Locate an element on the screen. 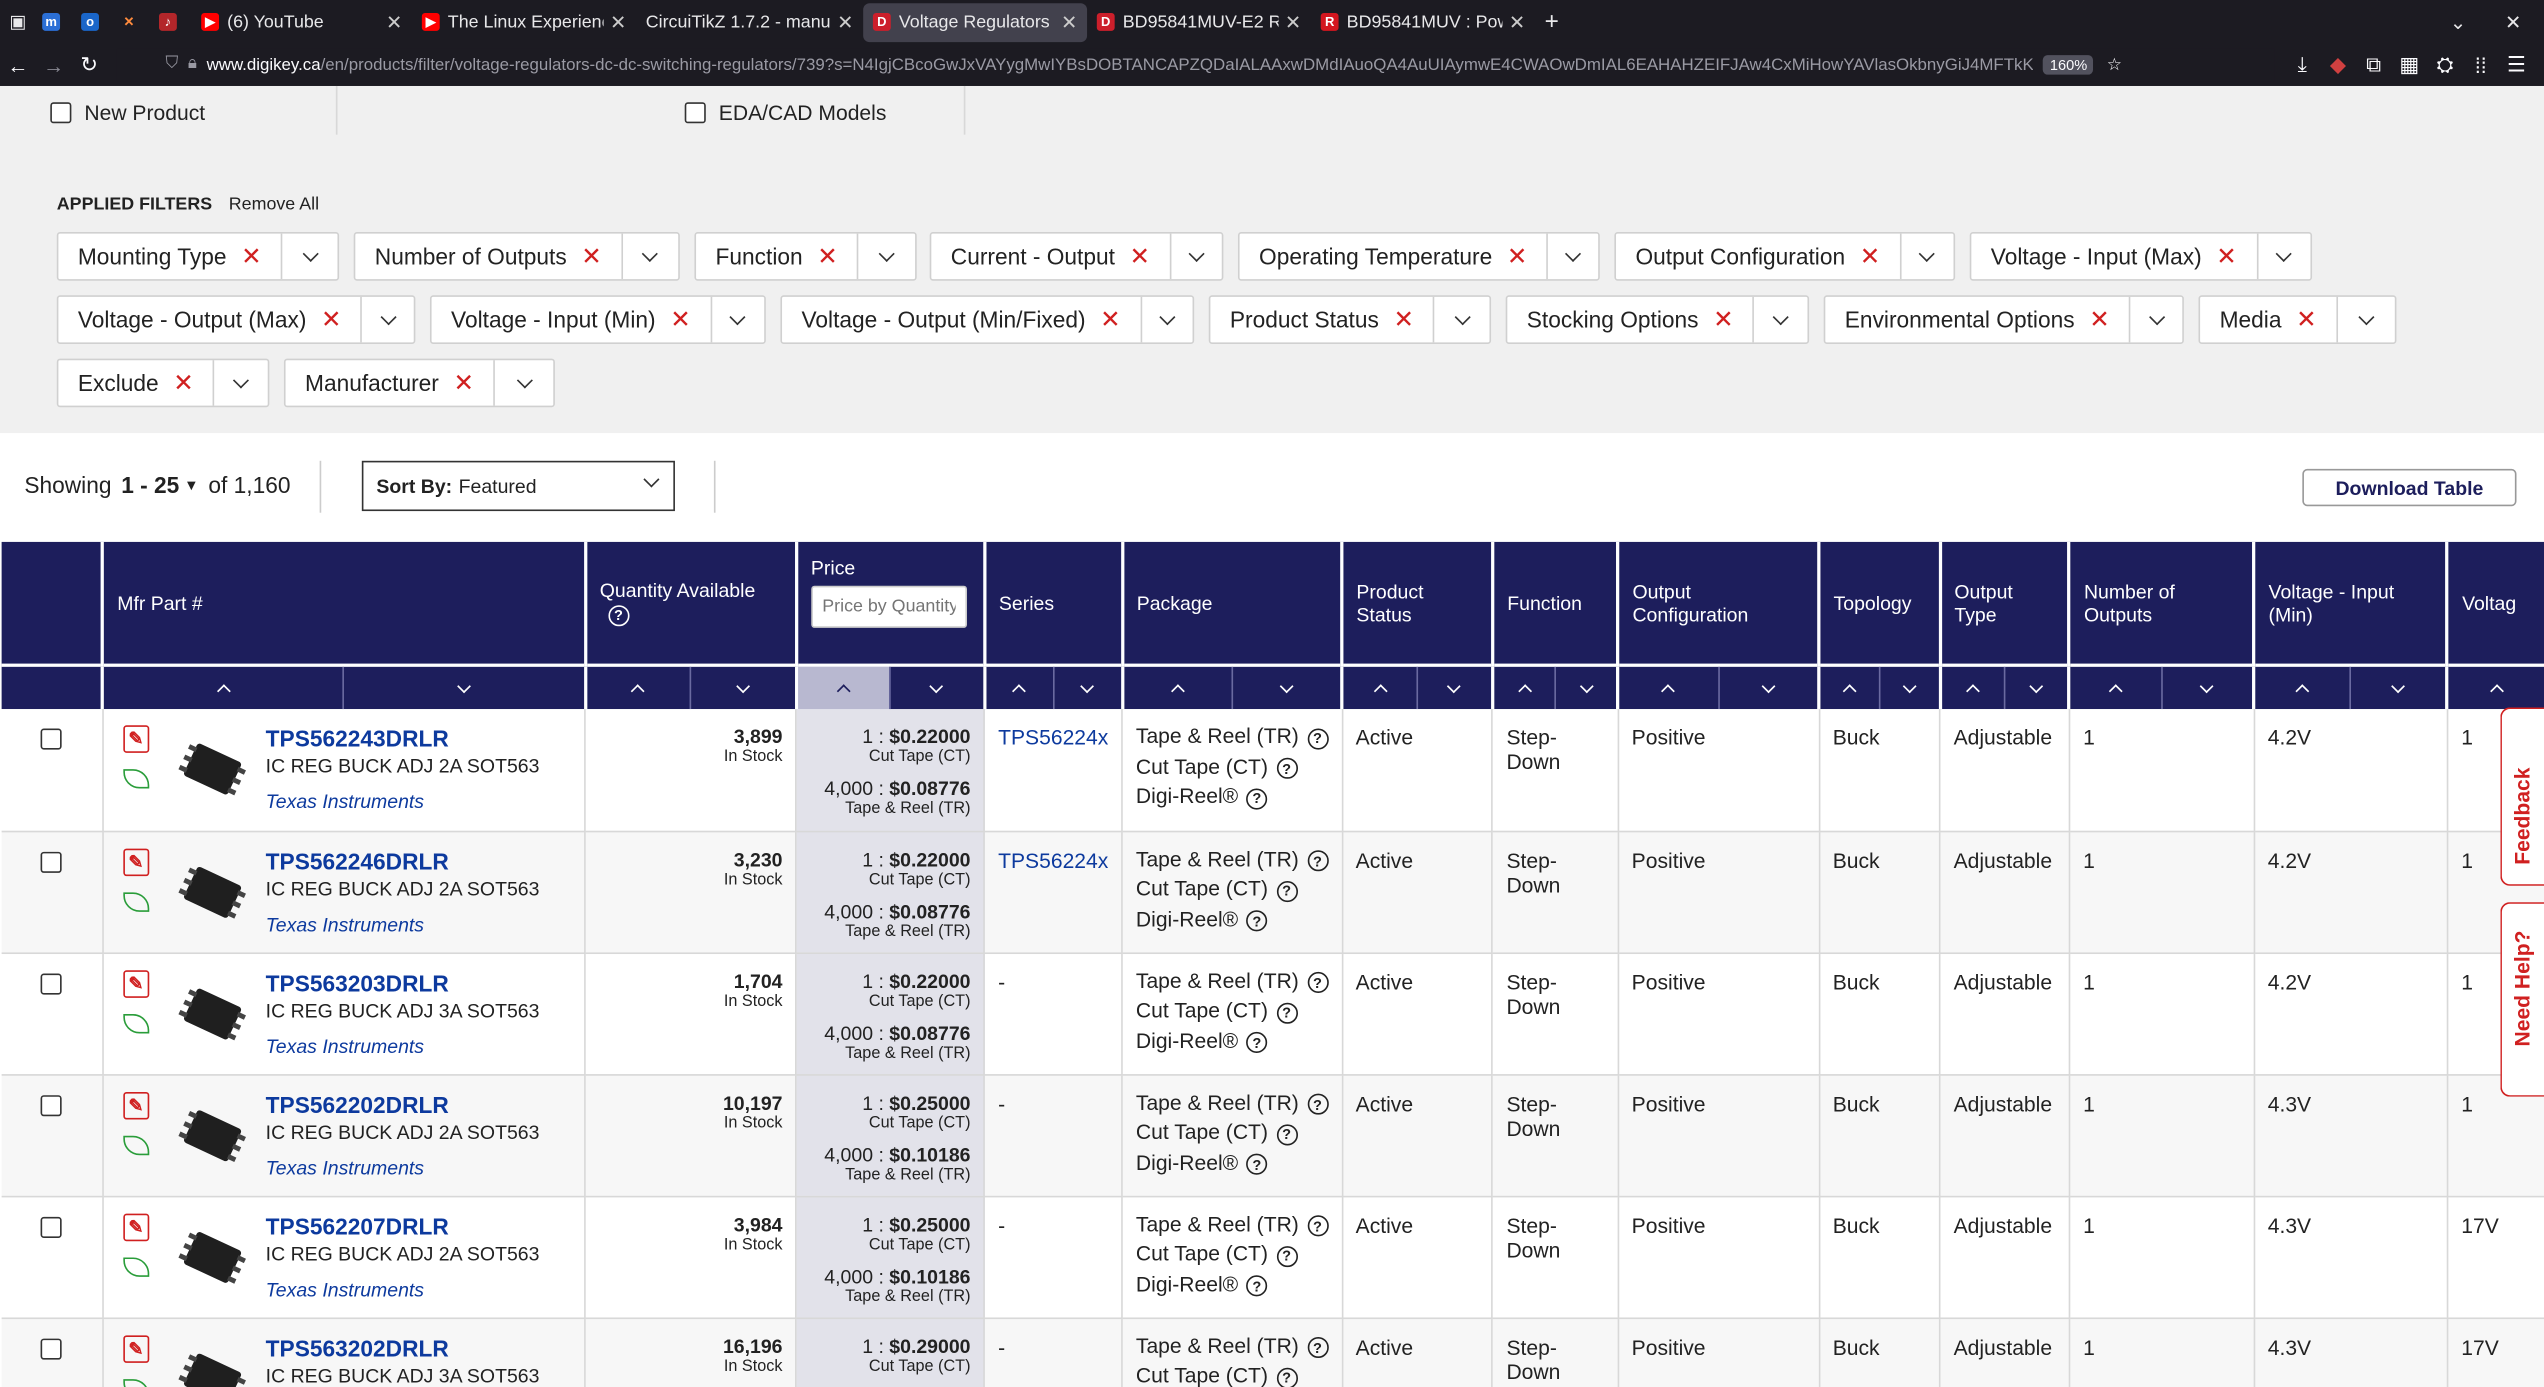 The width and height of the screenshot is (2544, 1387). reload-icon: ↻ is located at coordinates (89, 65).